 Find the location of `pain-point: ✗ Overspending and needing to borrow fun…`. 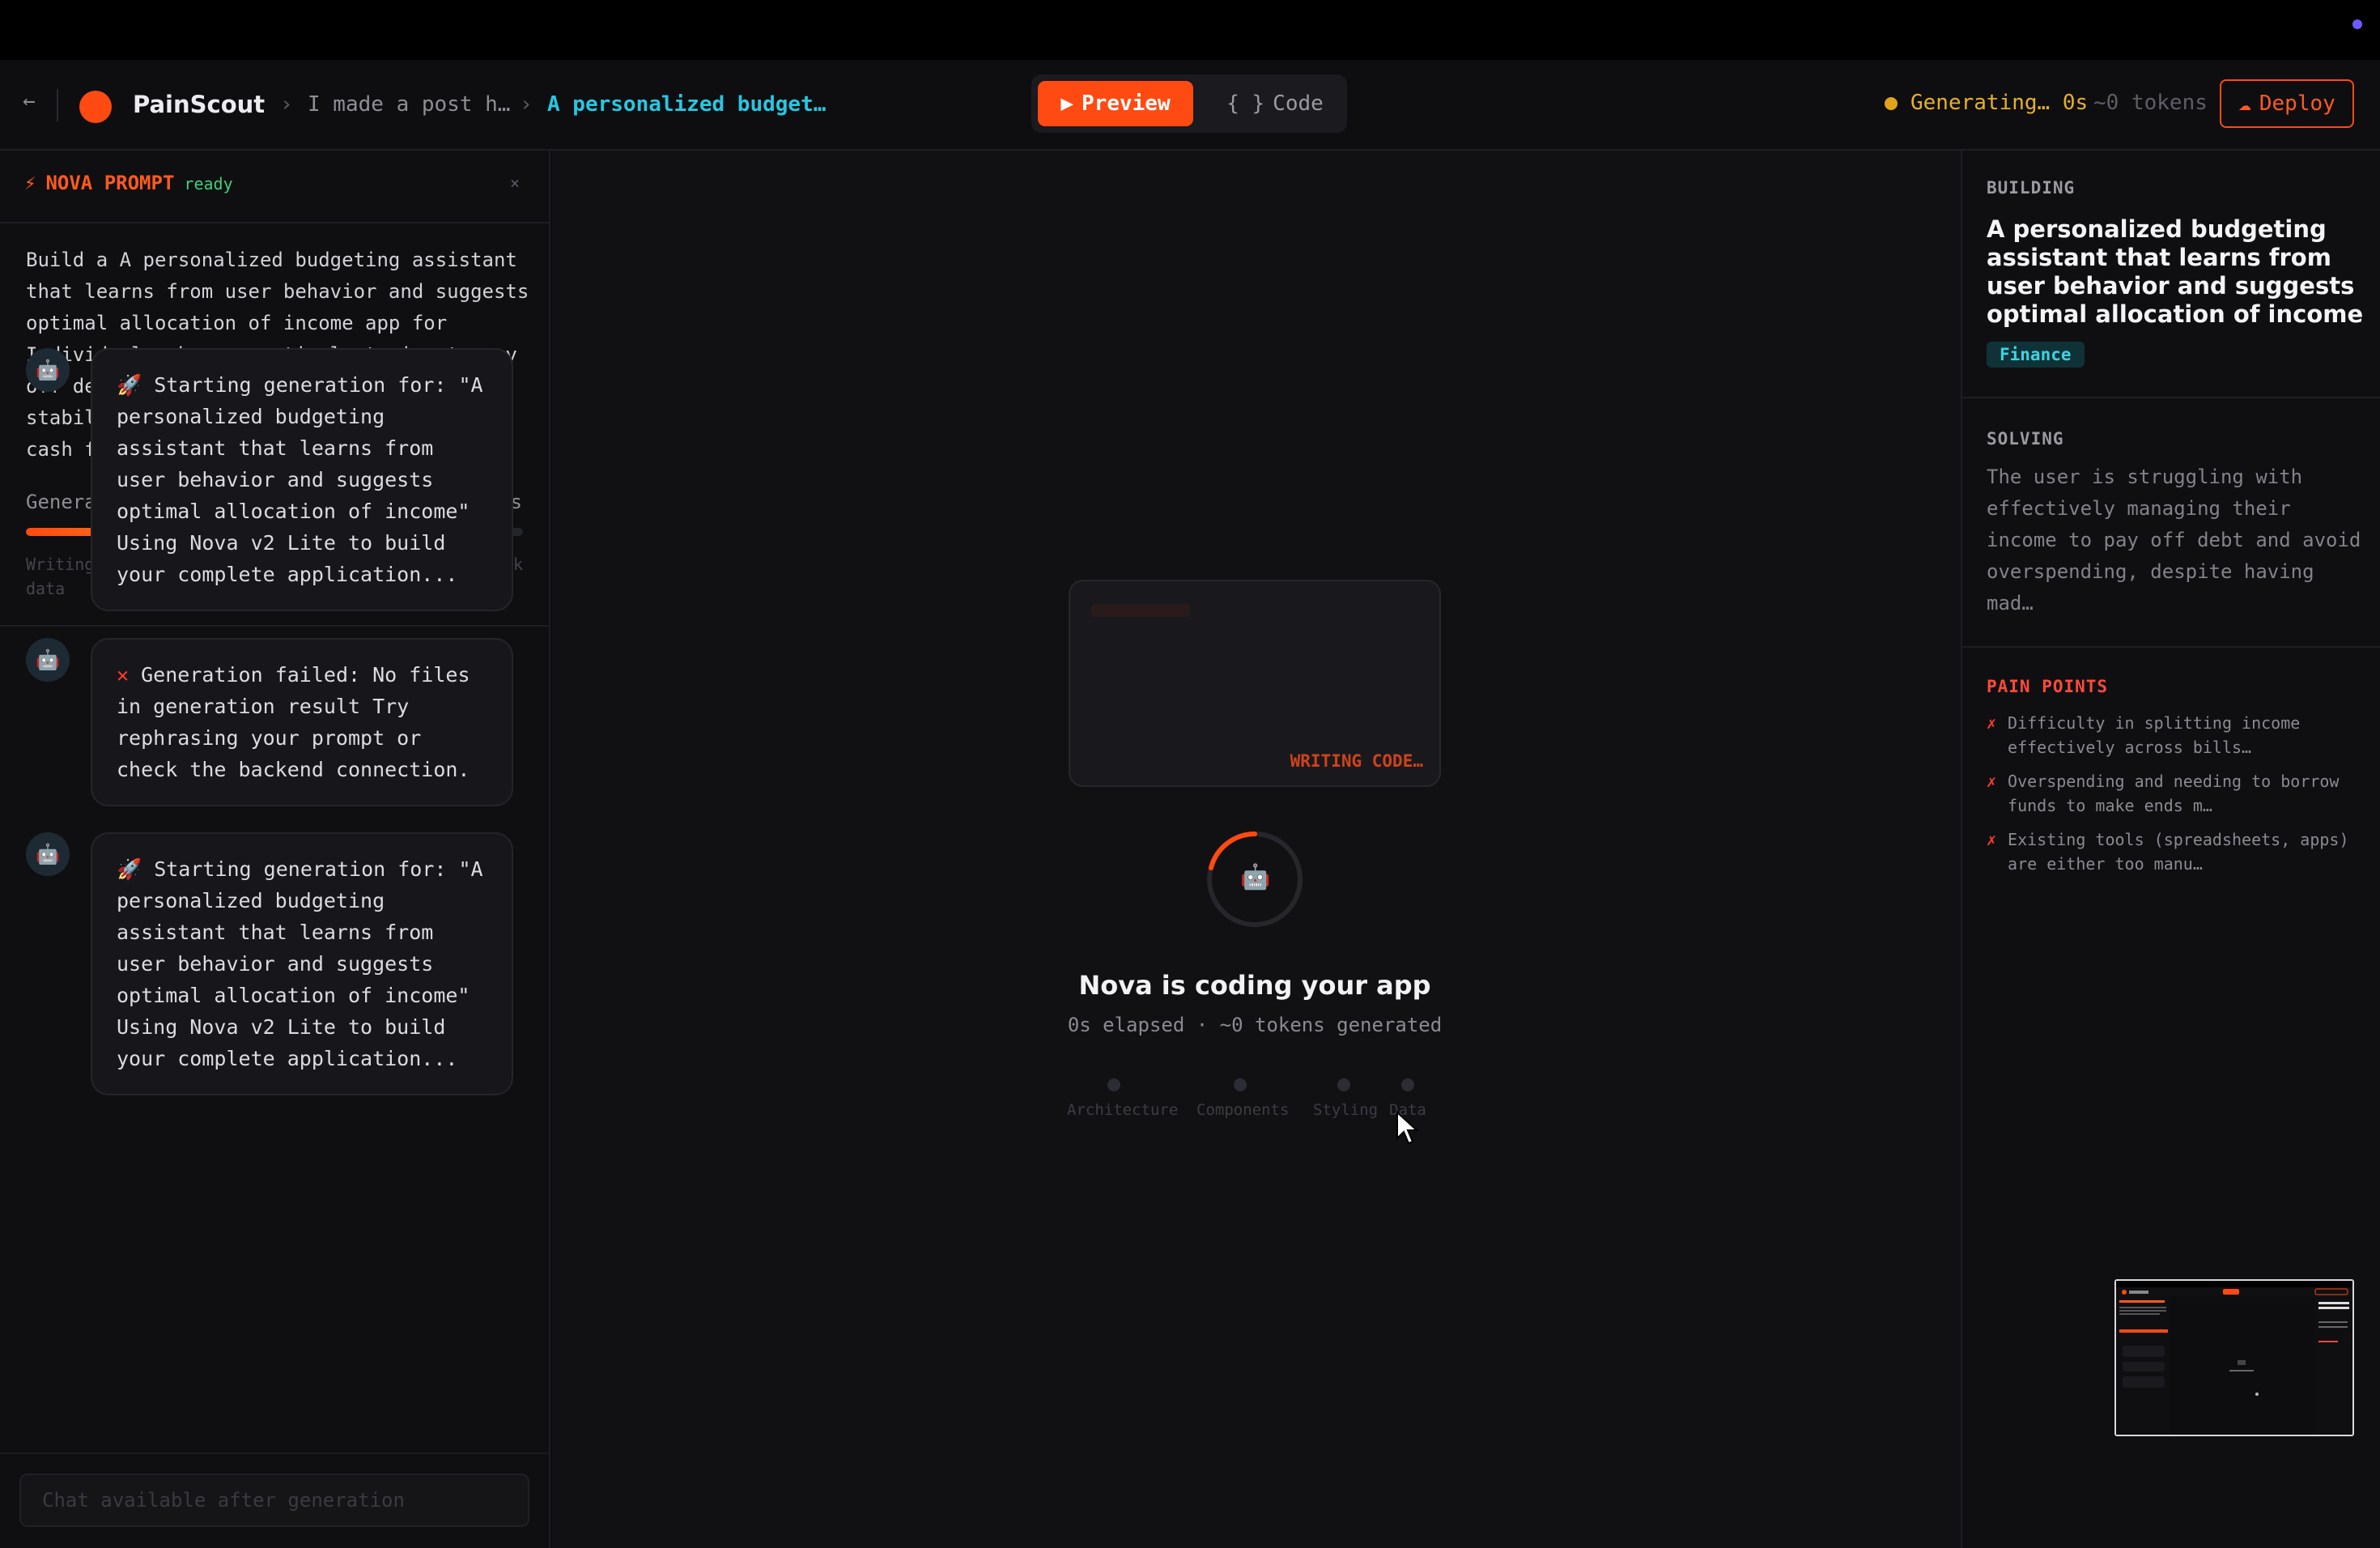

pain-point: ✗ Overspending and needing to borrow fun… is located at coordinates (2177, 794).